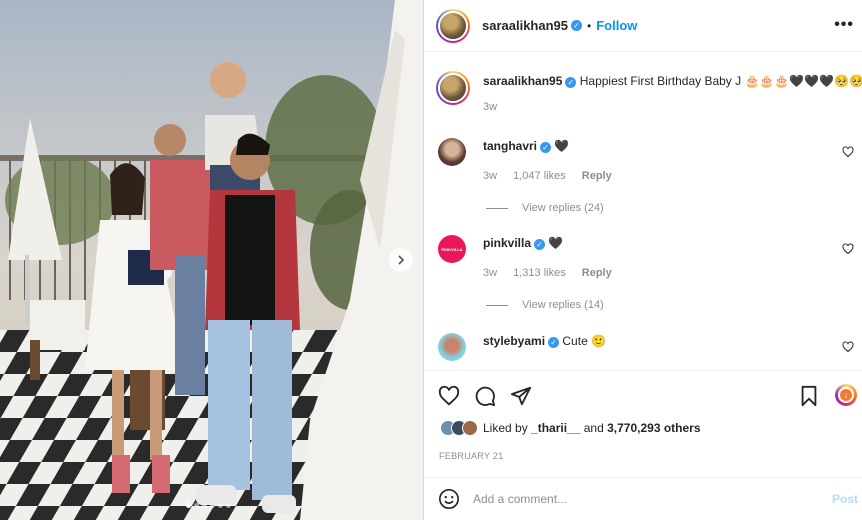 This screenshot has height=520, width=862. Describe the element at coordinates (638, 499) in the screenshot. I see `comment-input` at that location.